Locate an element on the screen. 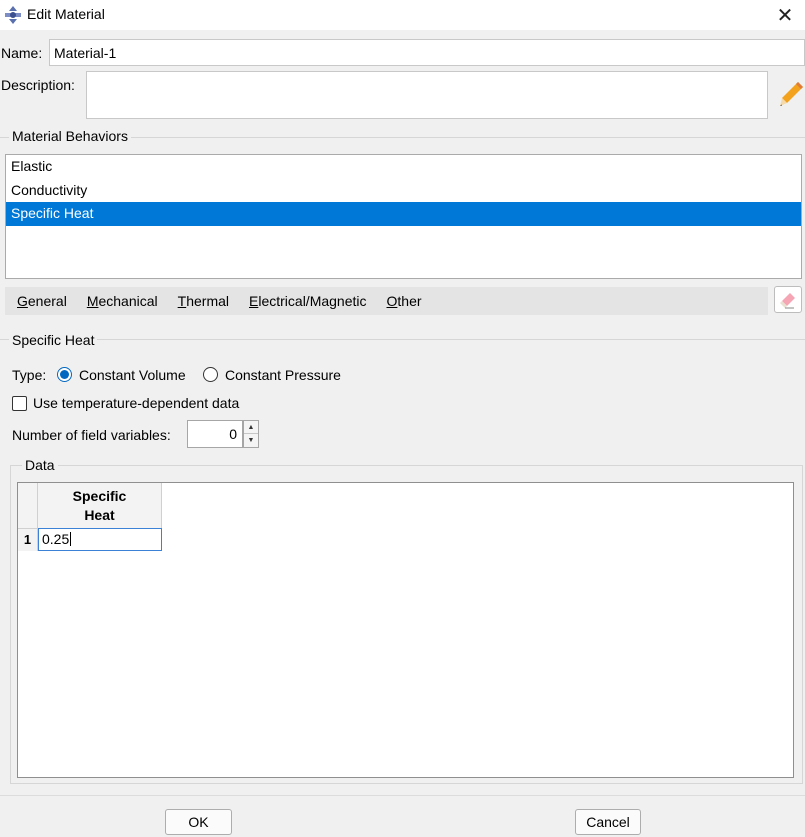 This screenshot has height=837, width=805. name-label: Name: is located at coordinates (22, 53).